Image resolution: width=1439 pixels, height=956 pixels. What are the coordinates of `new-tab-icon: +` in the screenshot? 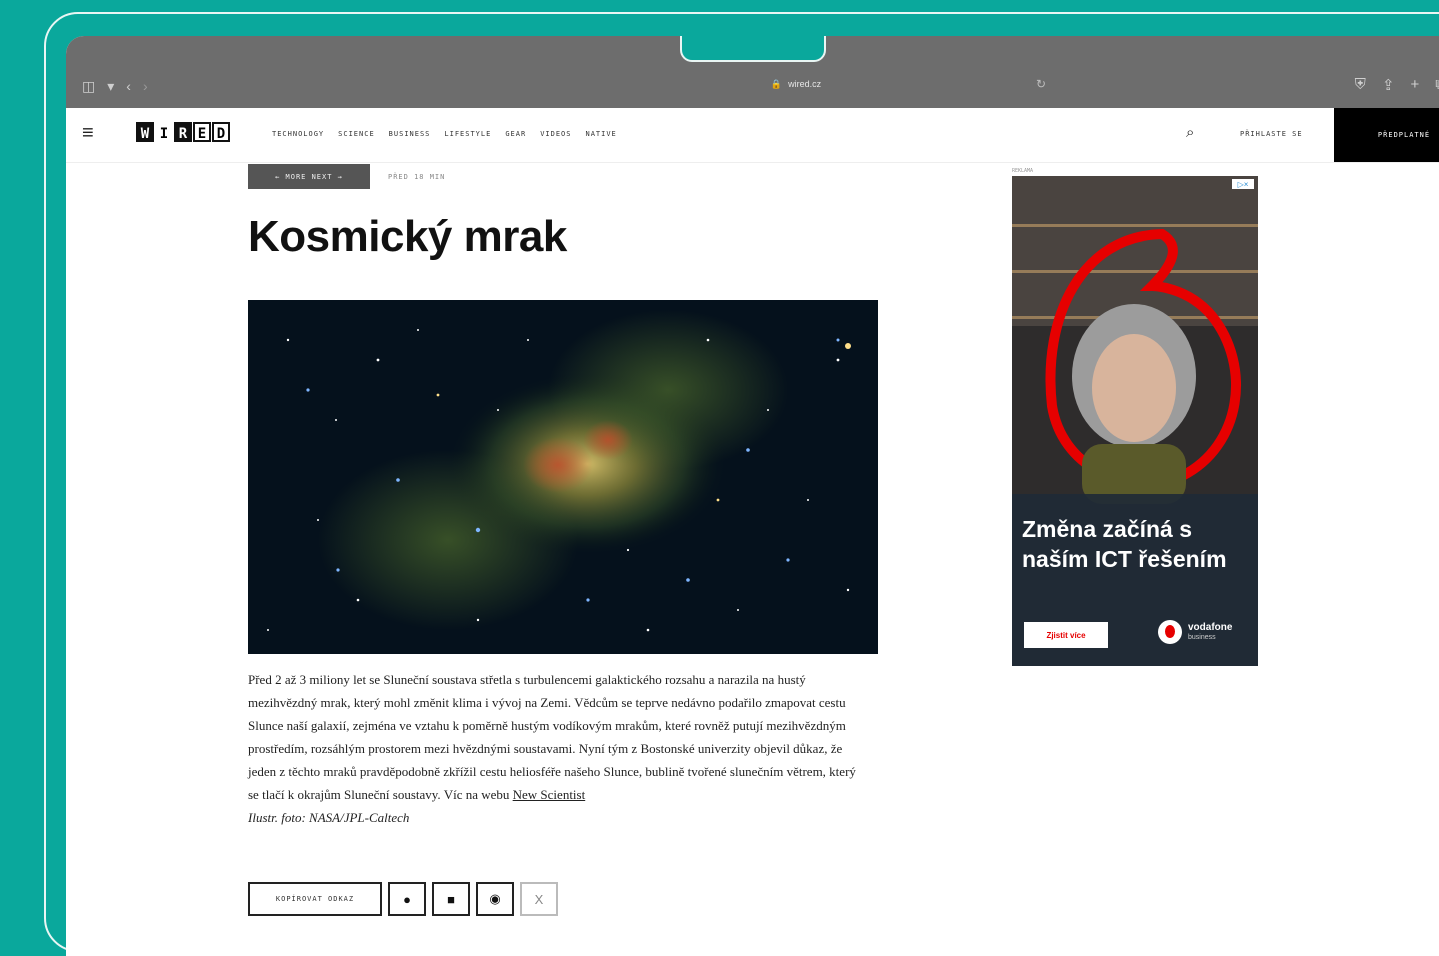 It's located at (1415, 85).